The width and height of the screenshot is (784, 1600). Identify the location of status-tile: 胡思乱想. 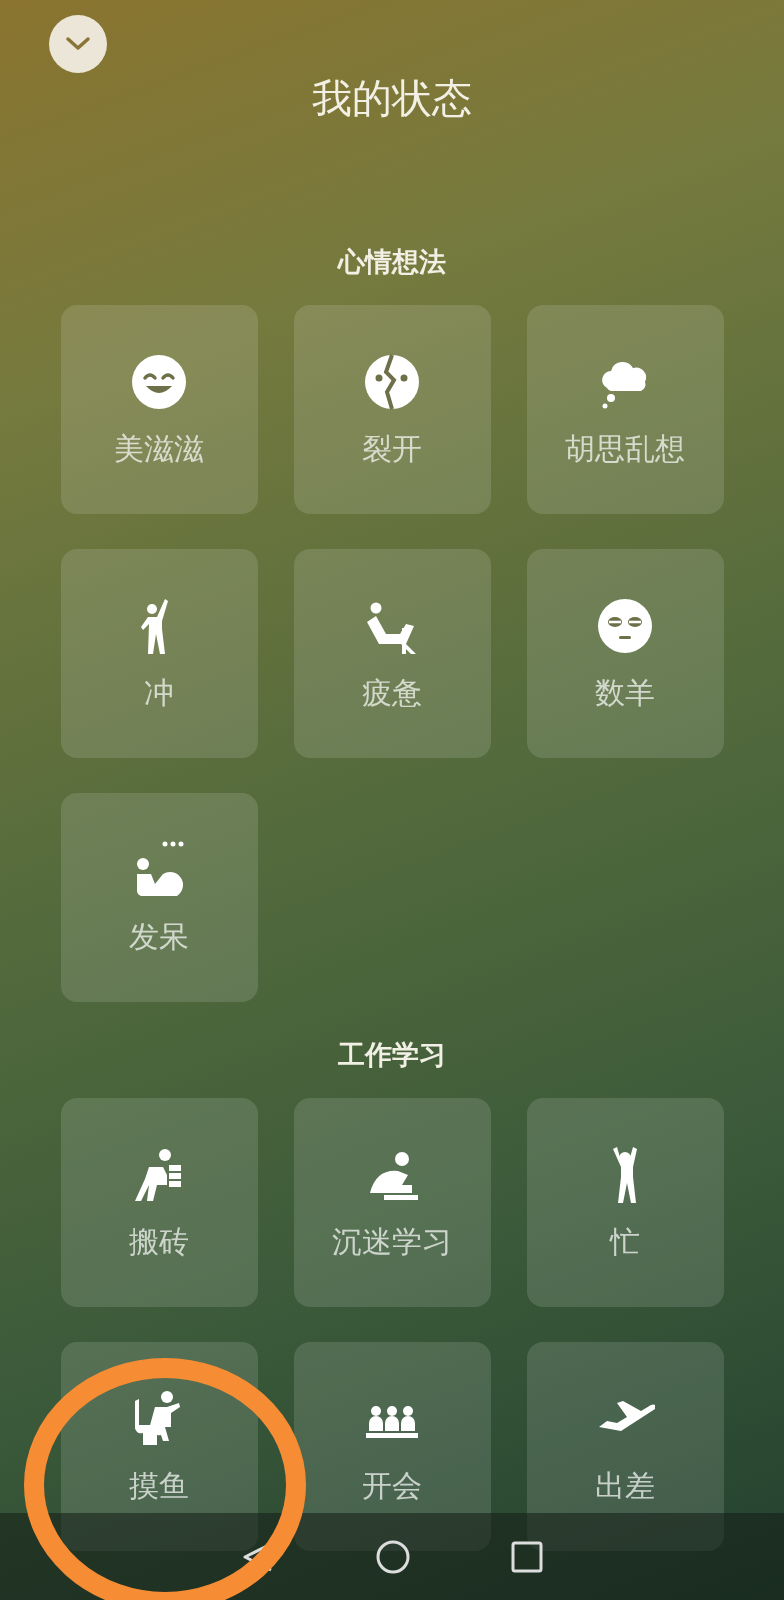
(625, 409).